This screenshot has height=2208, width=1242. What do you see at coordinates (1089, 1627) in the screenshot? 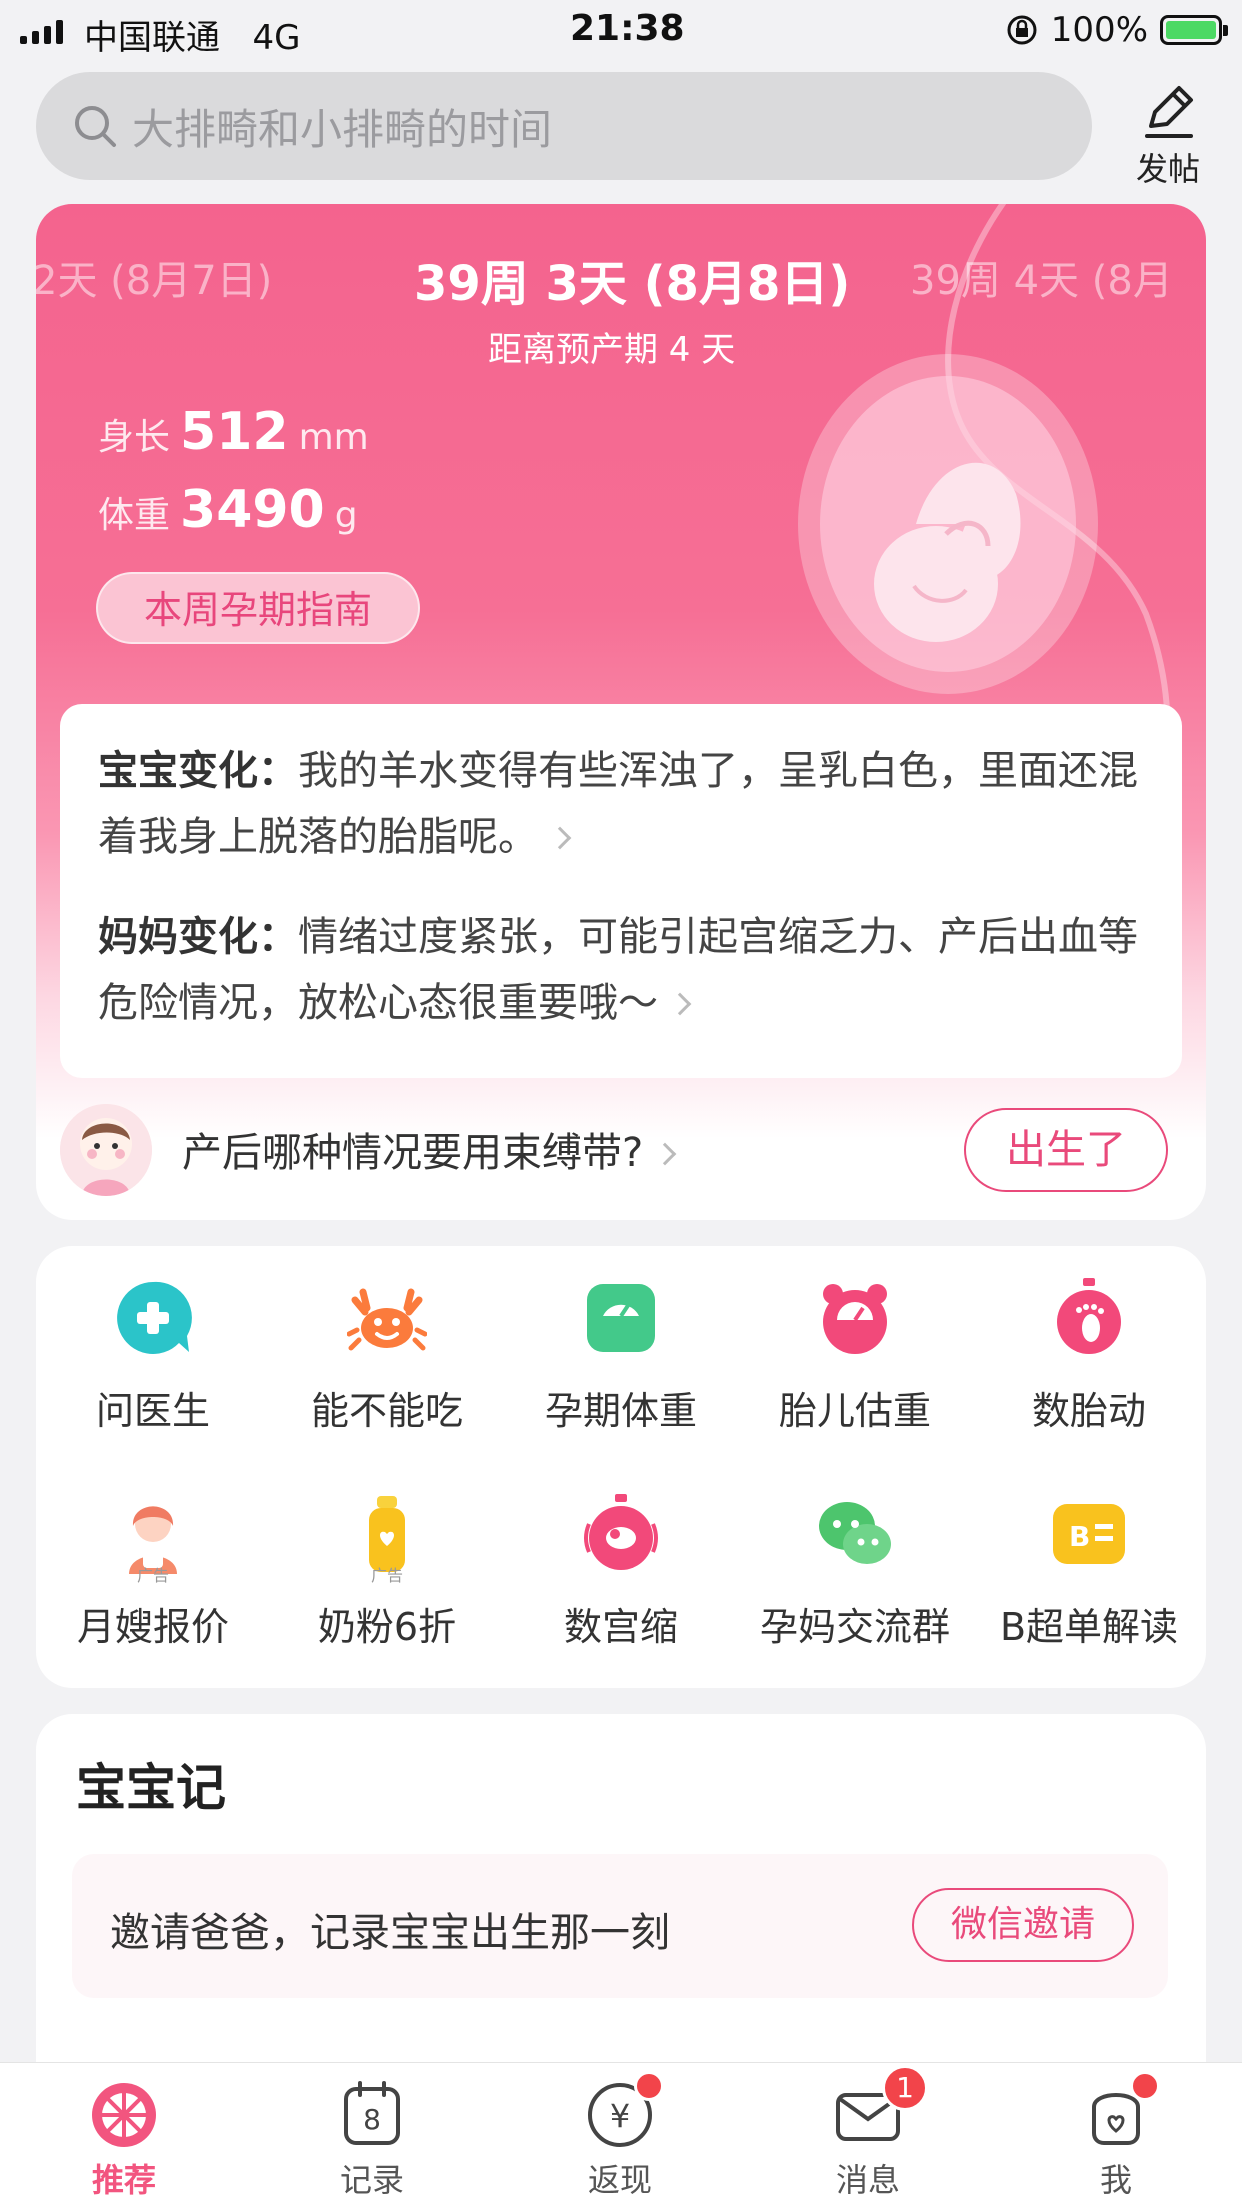
I see `tool-label: B超单解读` at bounding box center [1089, 1627].